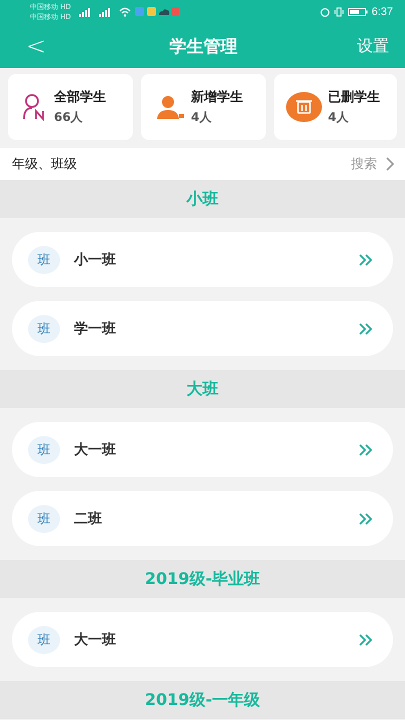 This screenshot has width=405, height=720. I want to click on group-header: 小班, so click(202, 199).